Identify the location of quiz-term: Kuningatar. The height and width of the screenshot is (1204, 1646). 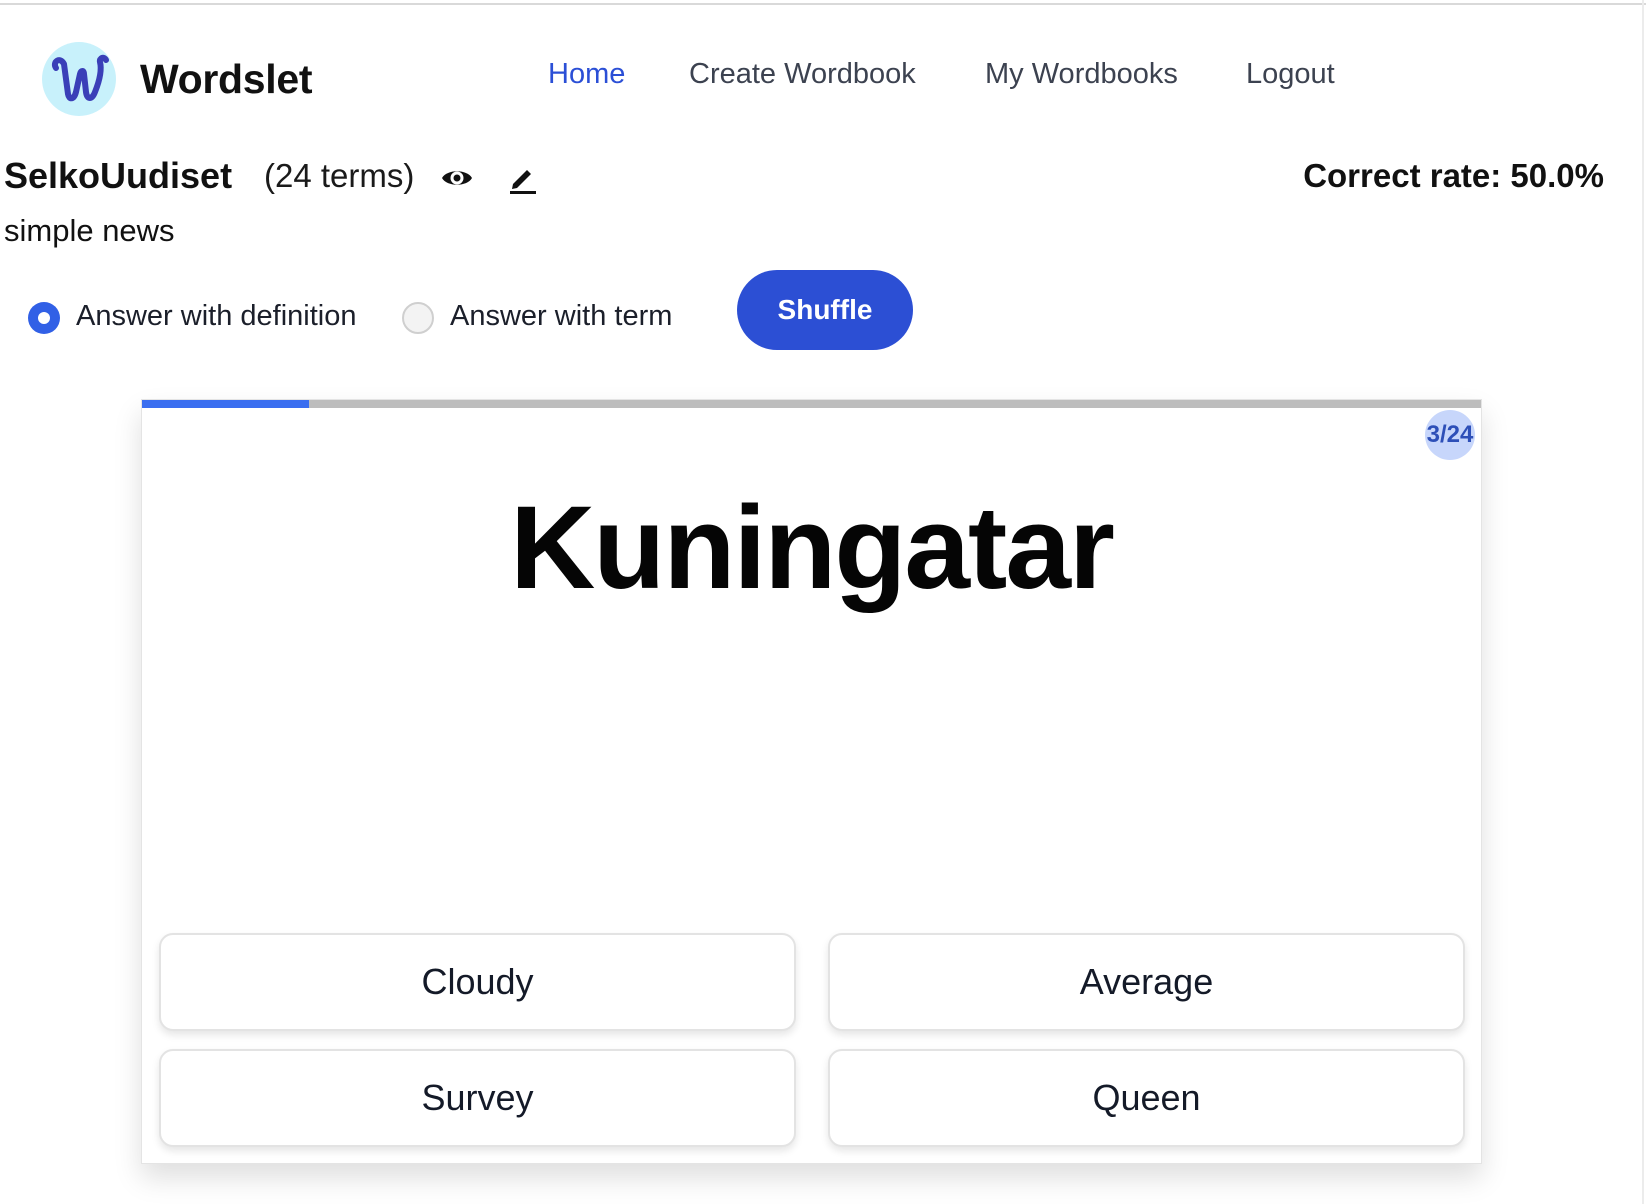
(812, 548).